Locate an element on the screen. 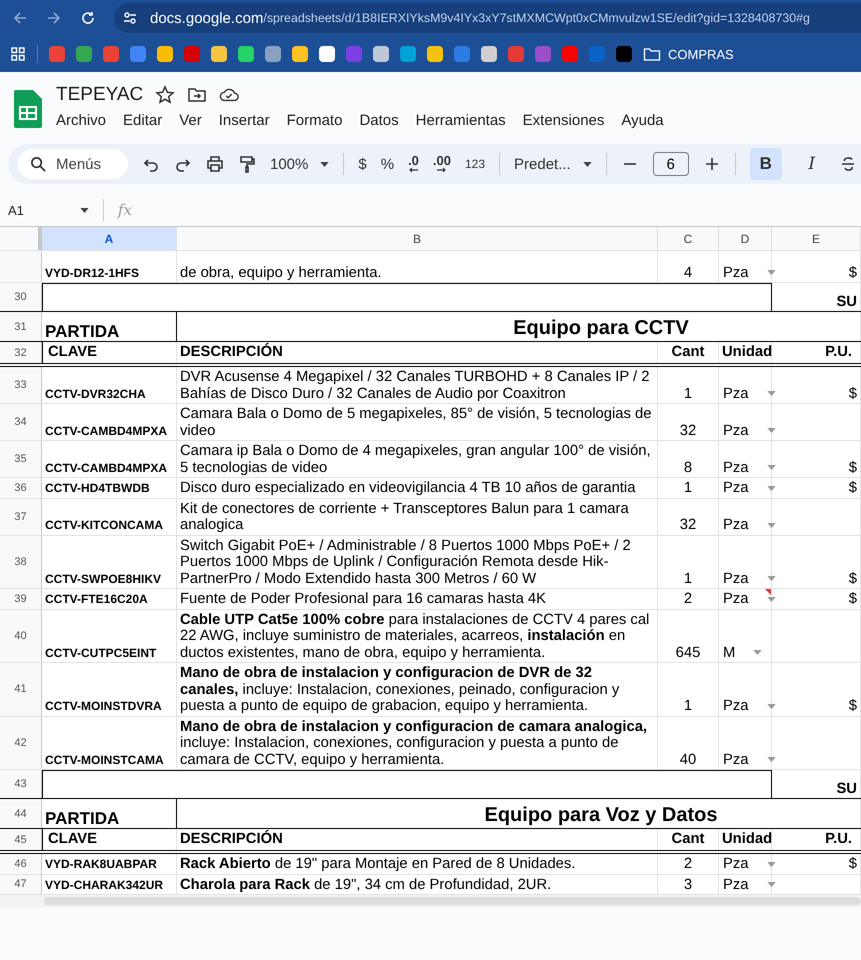 The image size is (861, 960). increase-decimals-button: .00 is located at coordinates (441, 164).